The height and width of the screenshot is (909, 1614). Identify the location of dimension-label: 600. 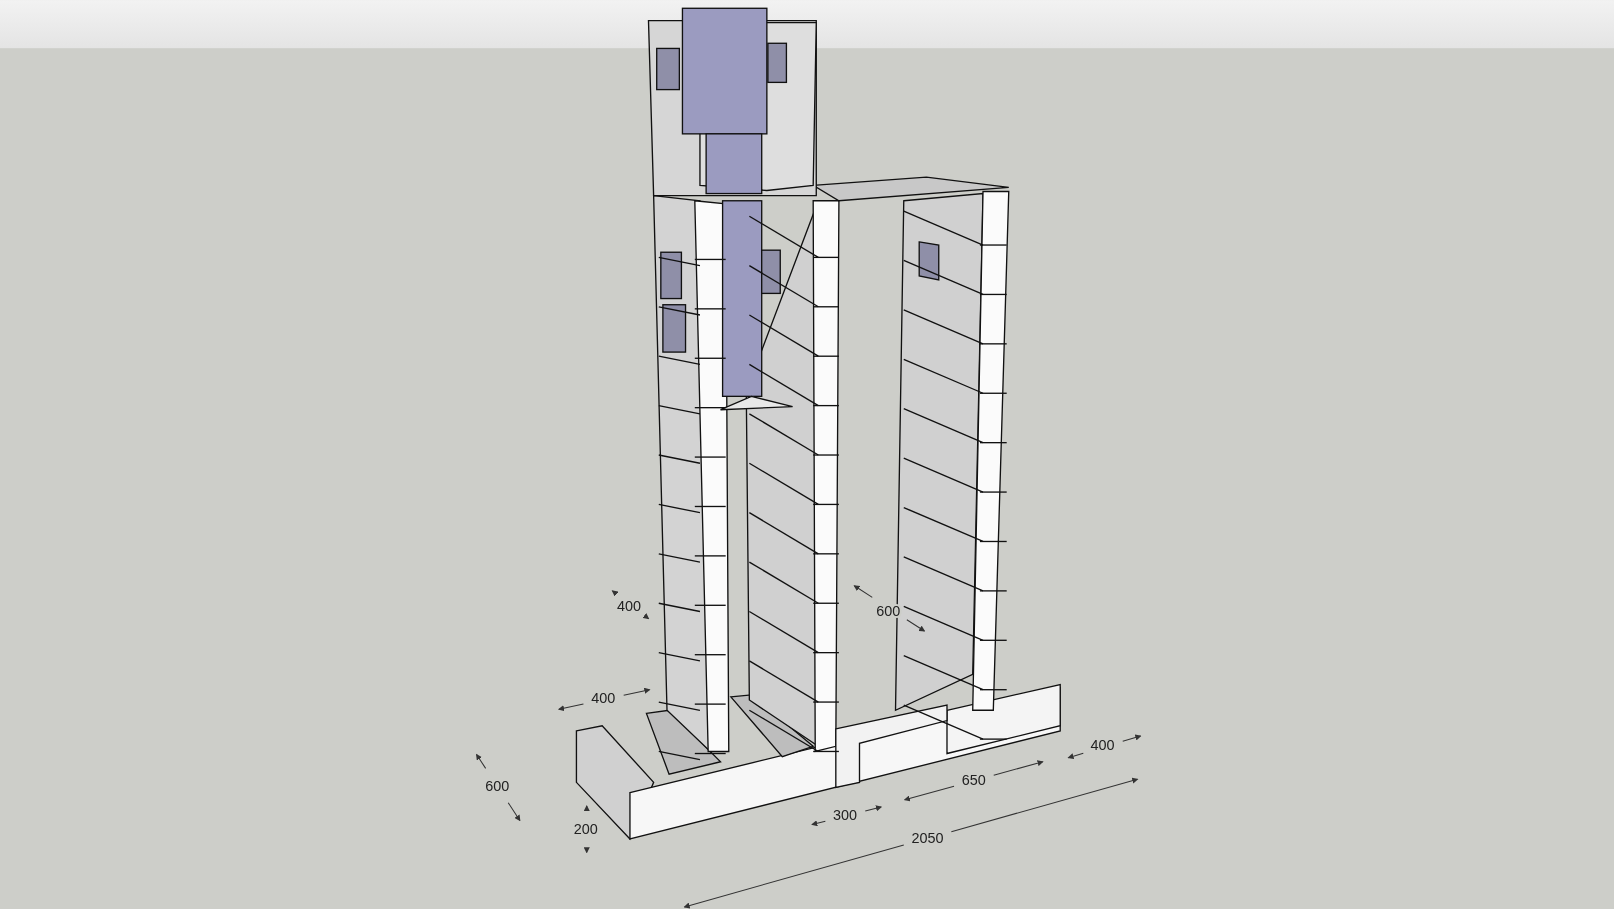
(497, 785).